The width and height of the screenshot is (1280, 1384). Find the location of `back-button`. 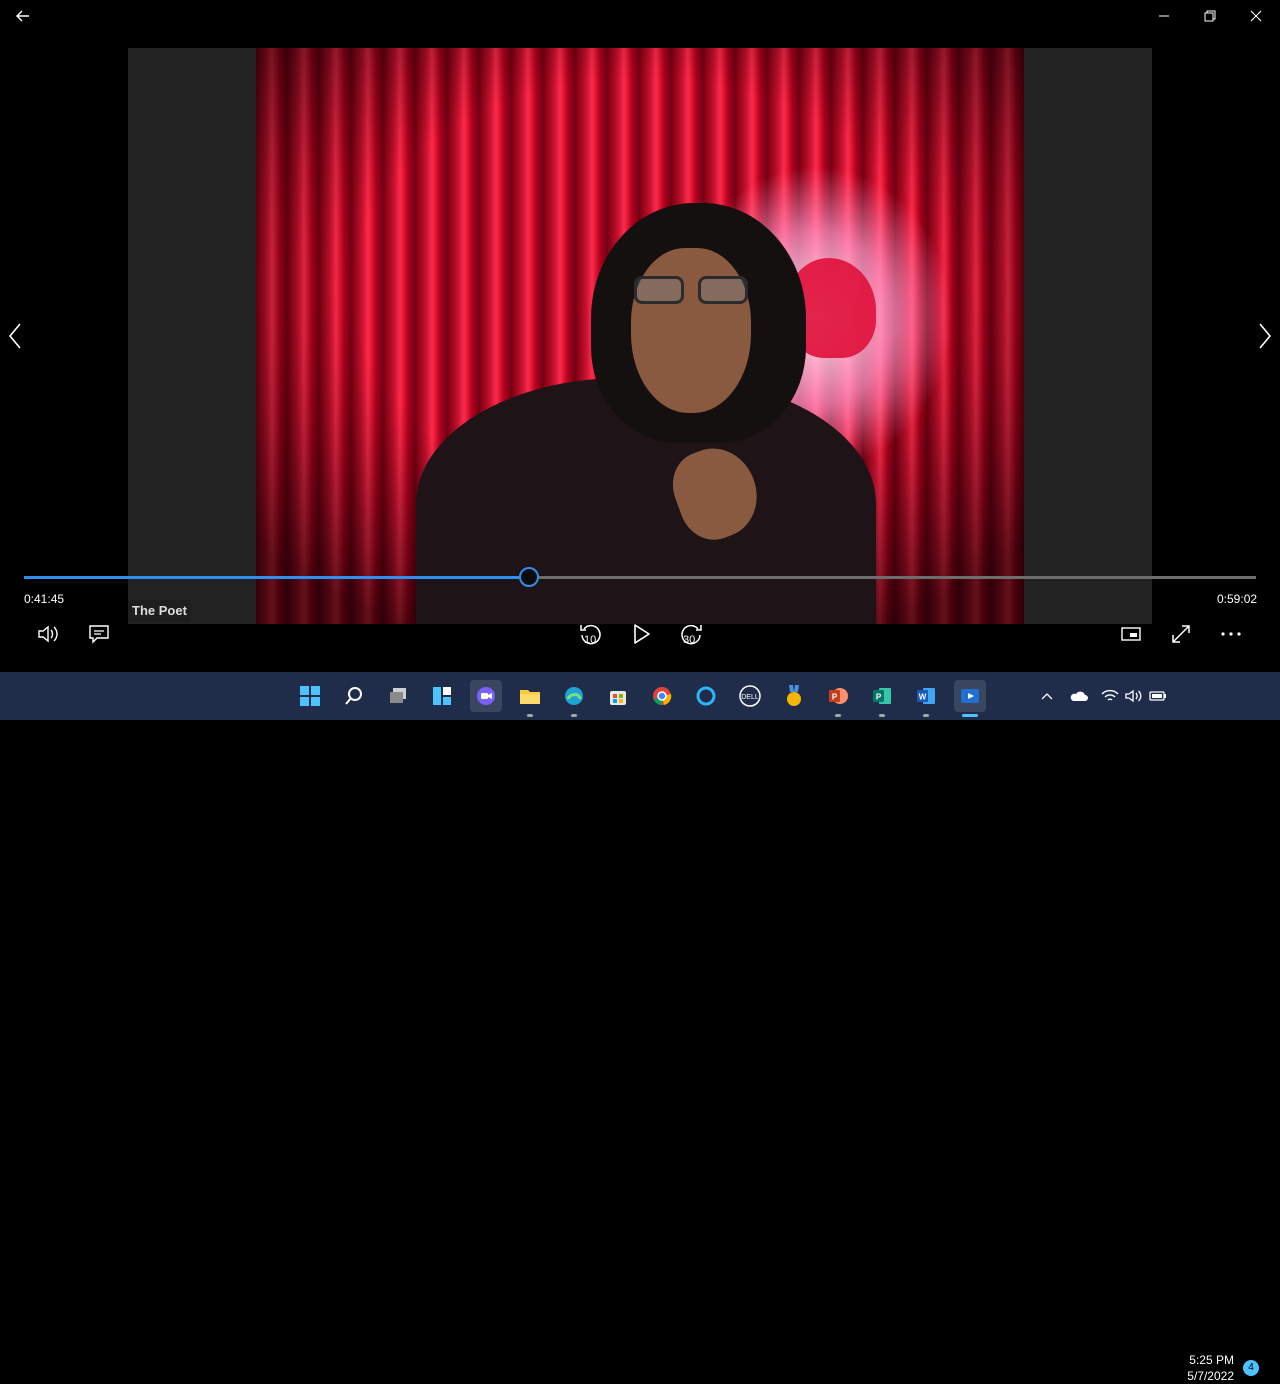

back-button is located at coordinates (23, 16).